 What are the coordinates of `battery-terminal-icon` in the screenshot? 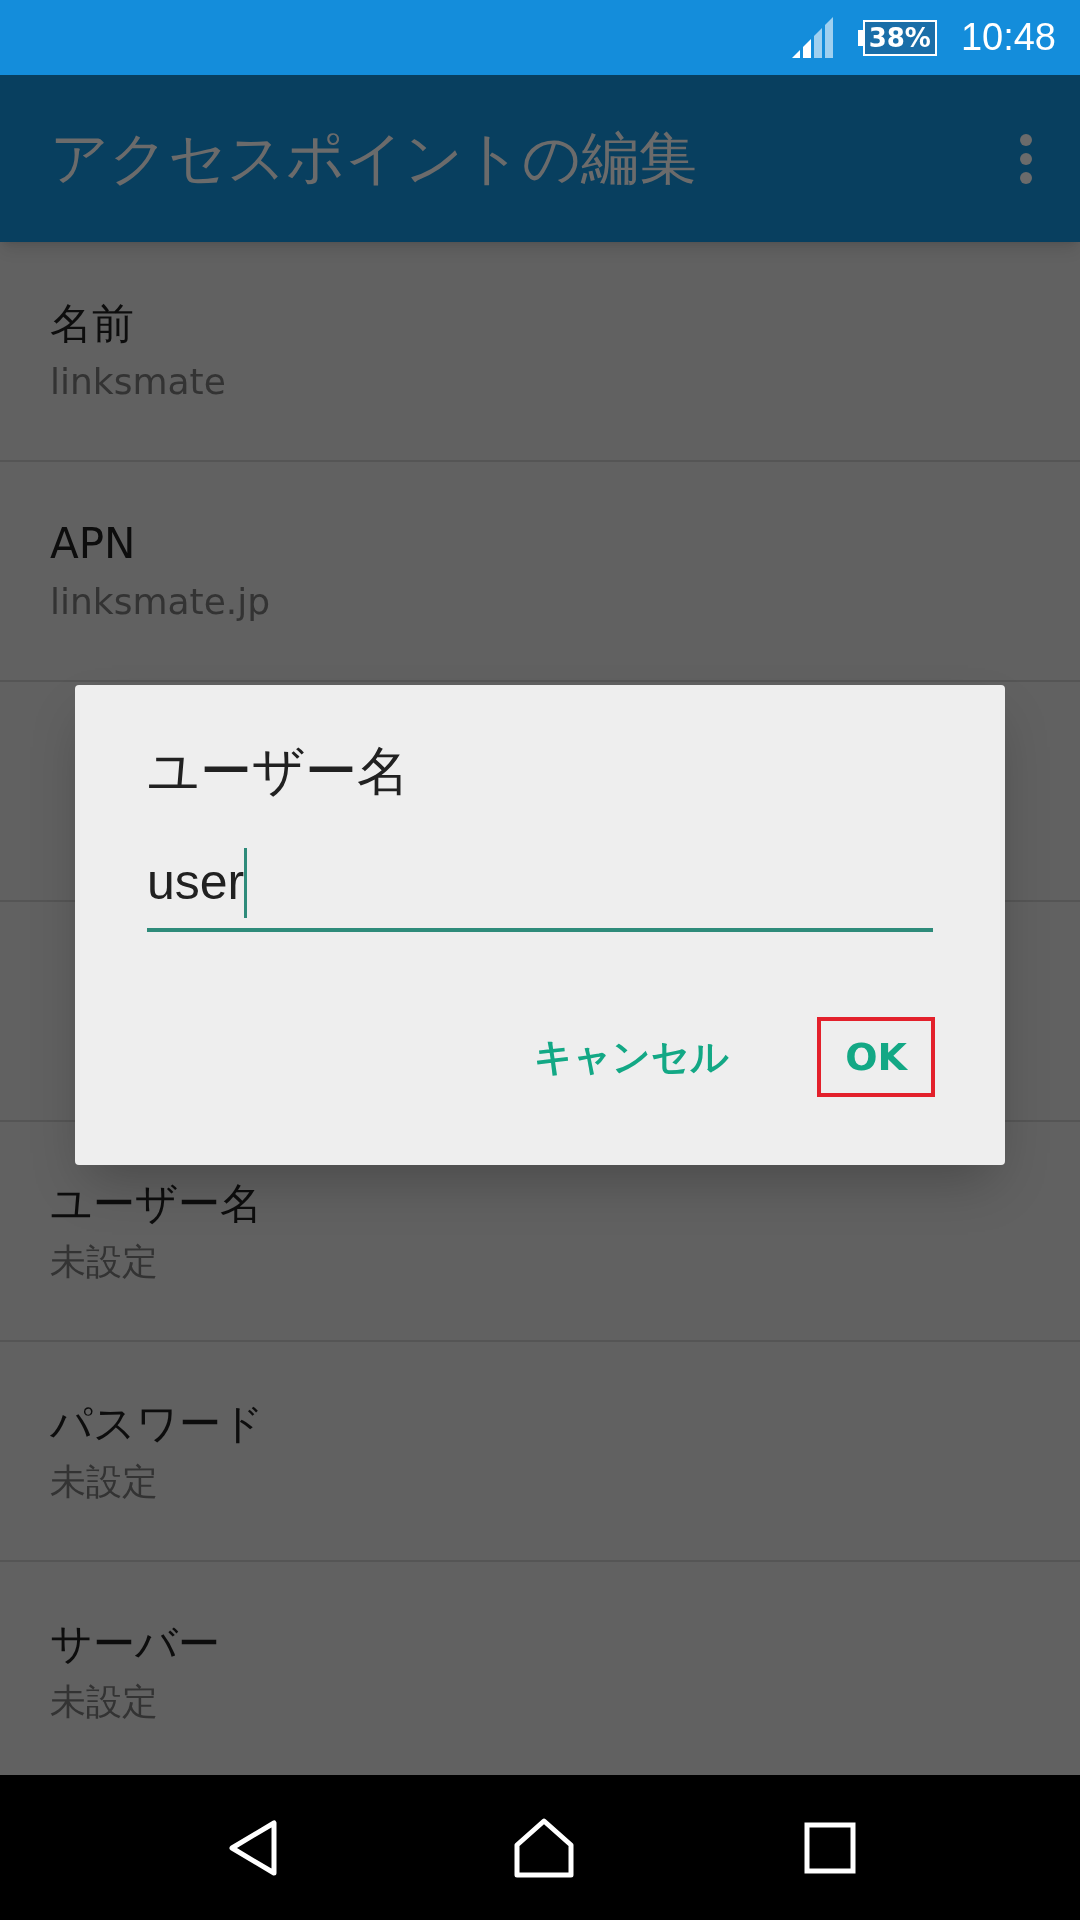 It's located at (860, 37).